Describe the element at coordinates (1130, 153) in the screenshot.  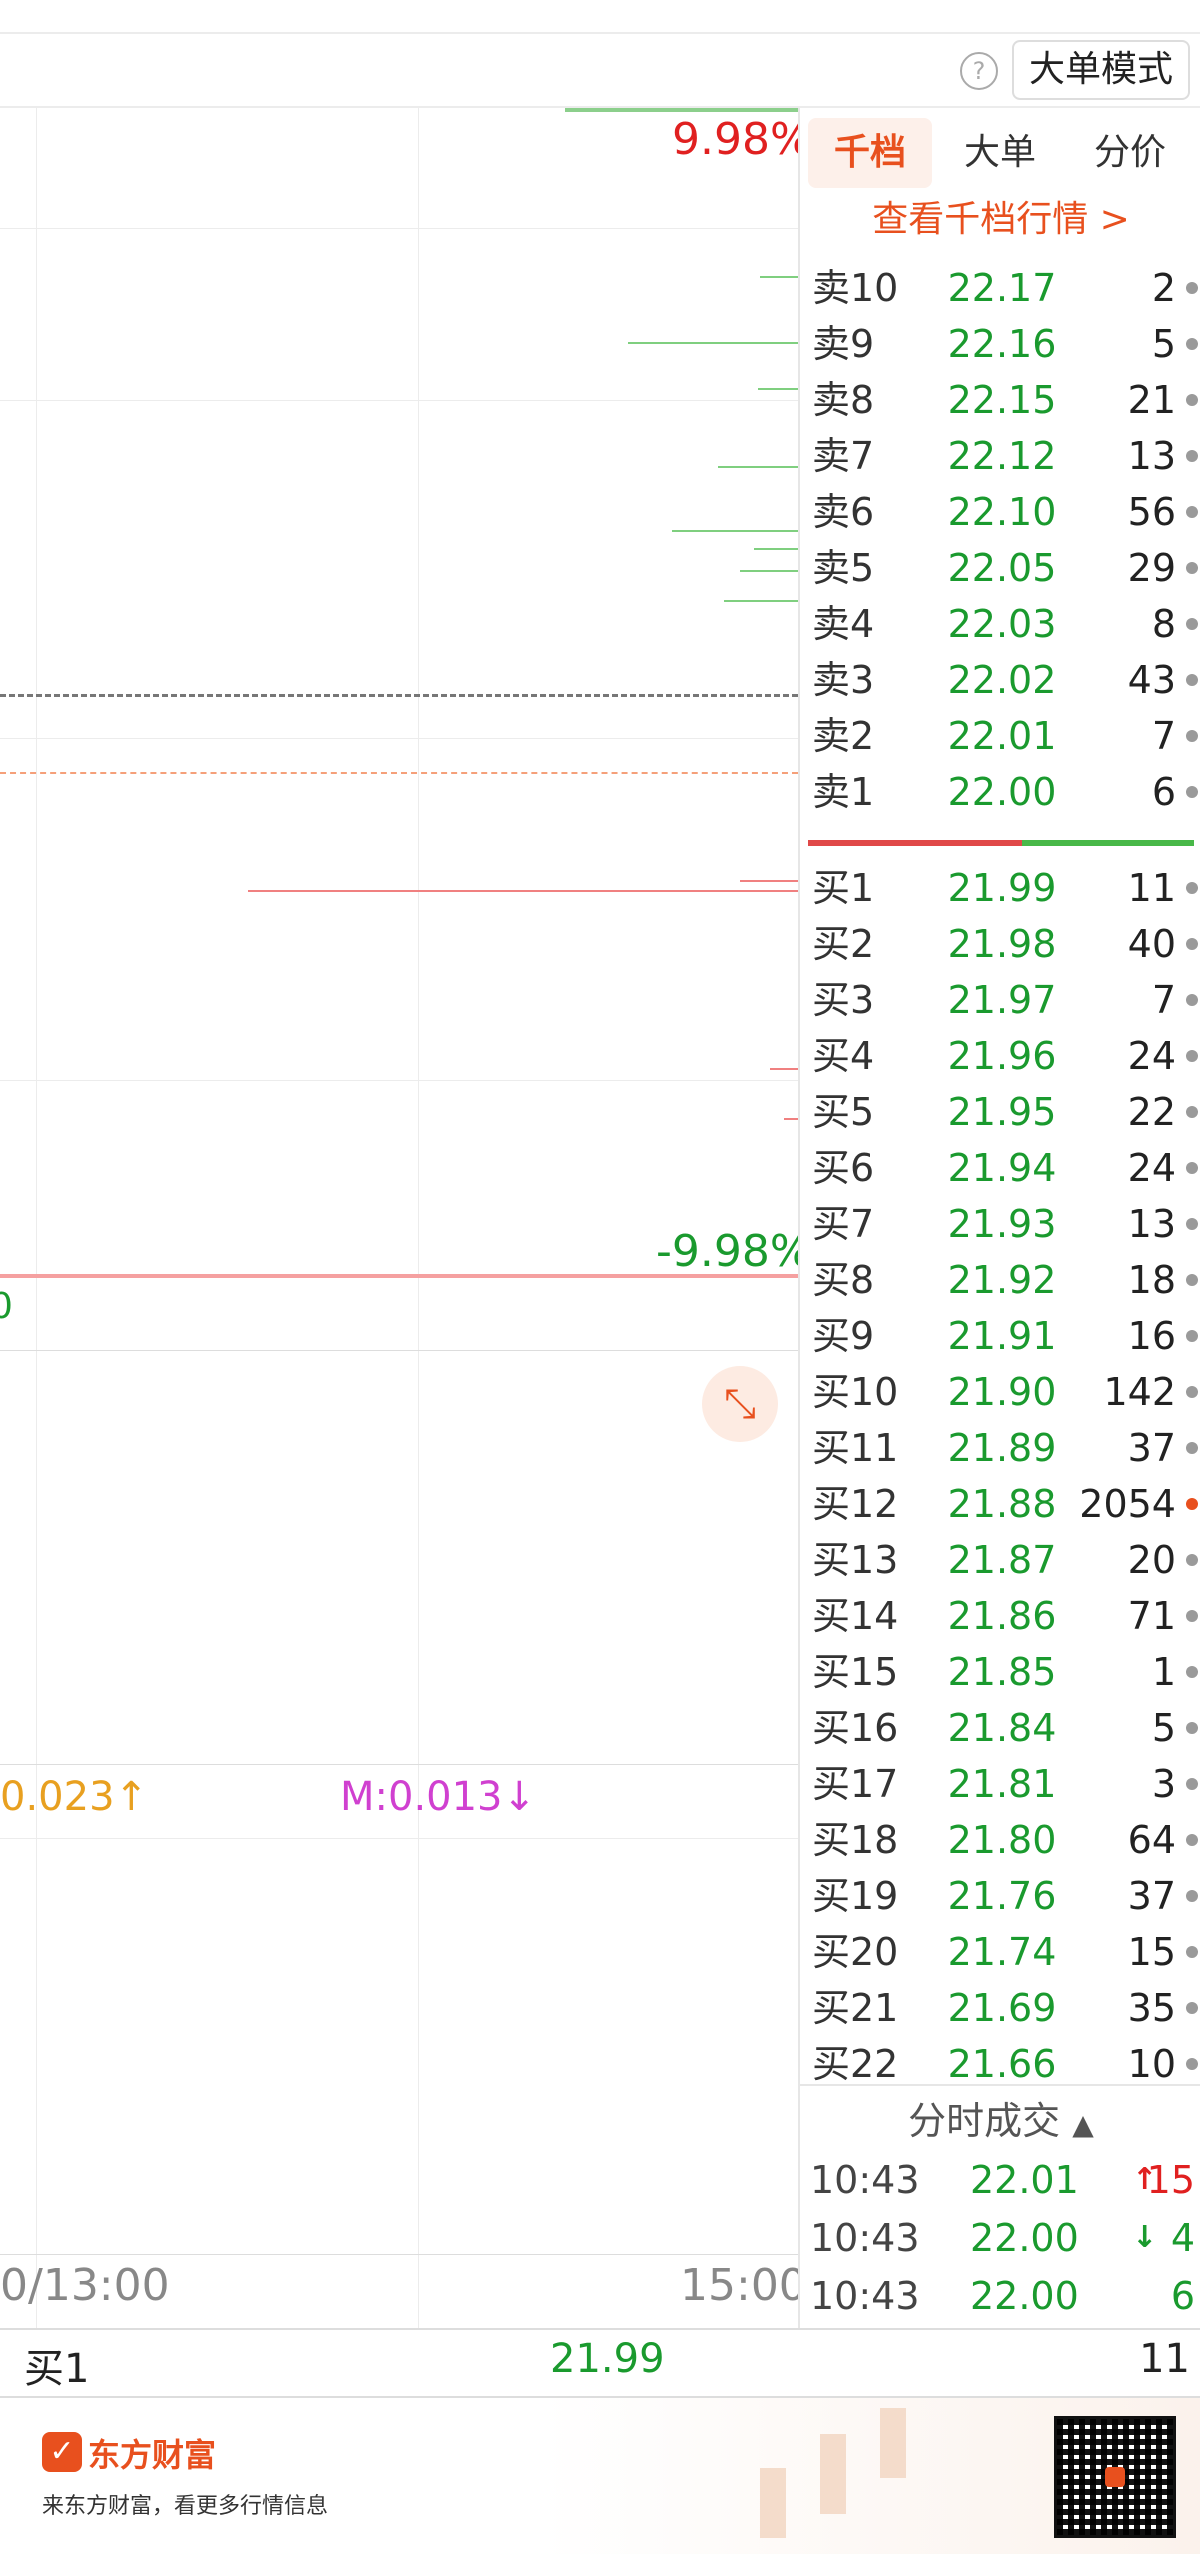
I see `tab-price-distribution: 分价` at that location.